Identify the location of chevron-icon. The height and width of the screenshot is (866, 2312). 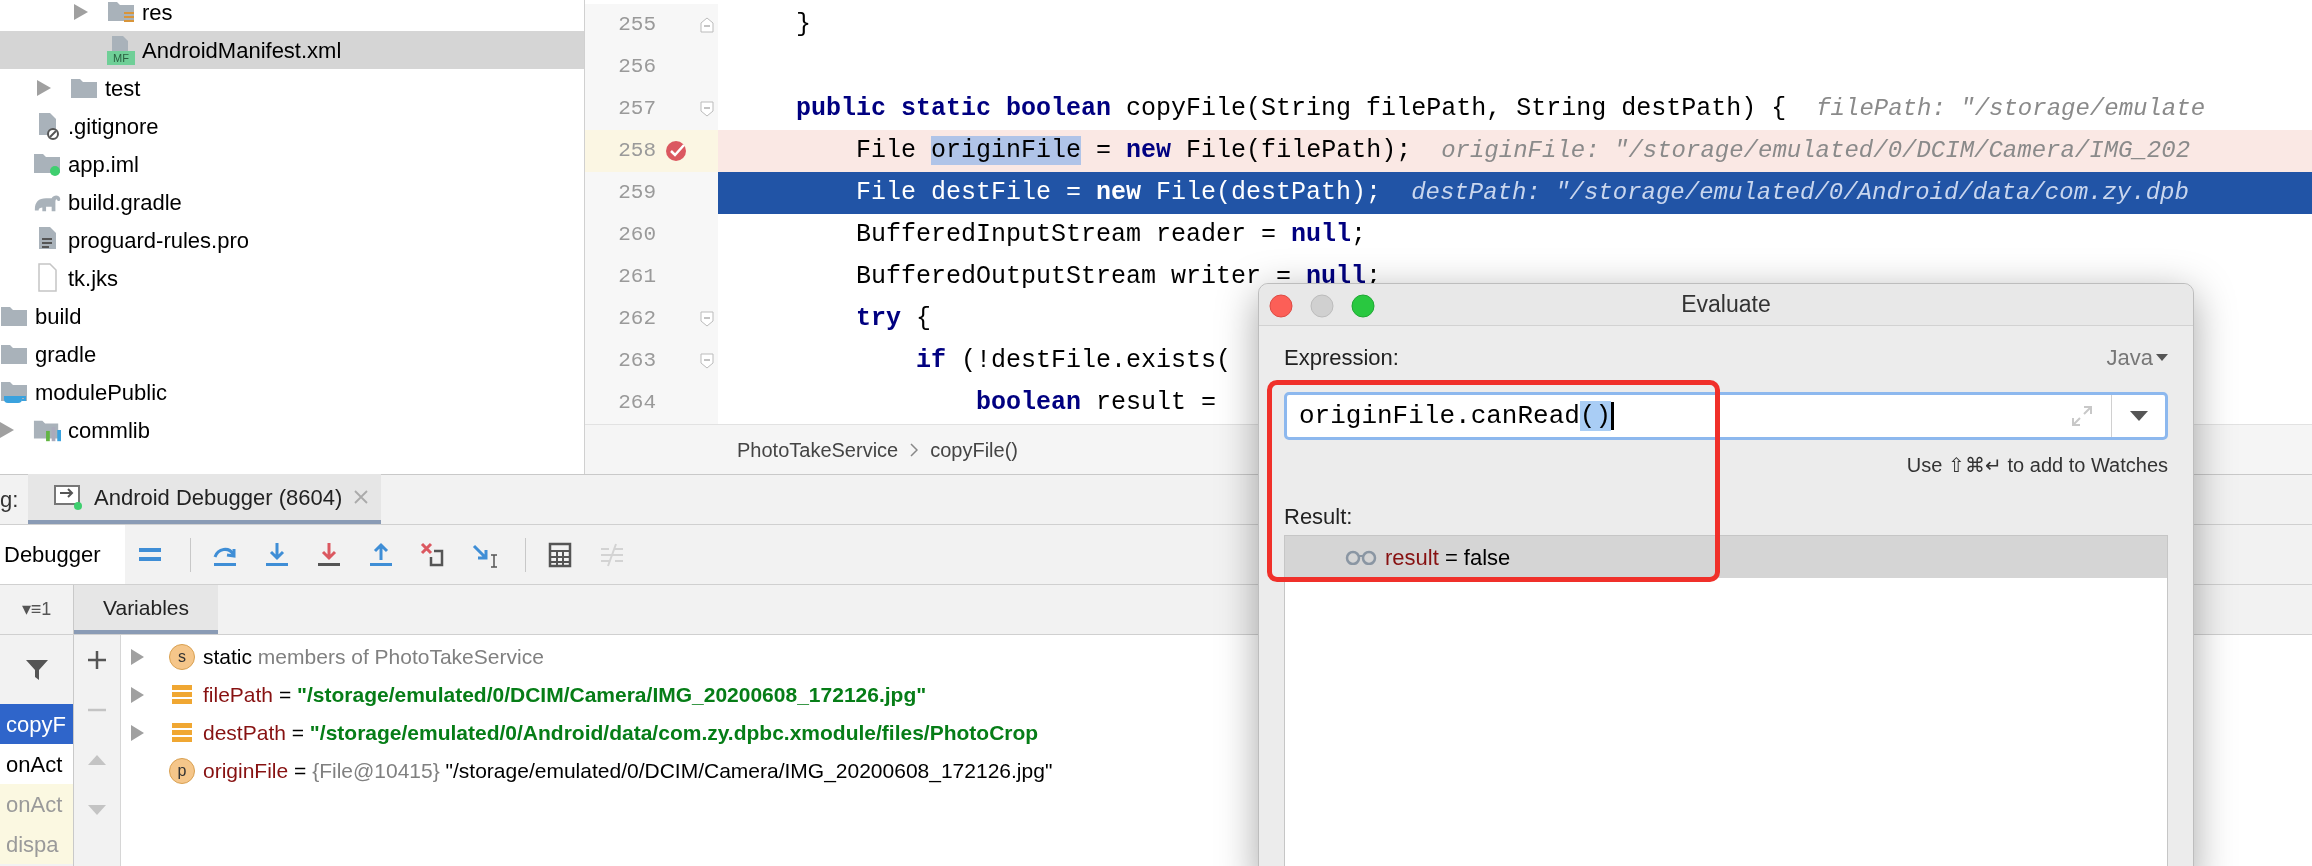
(914, 449).